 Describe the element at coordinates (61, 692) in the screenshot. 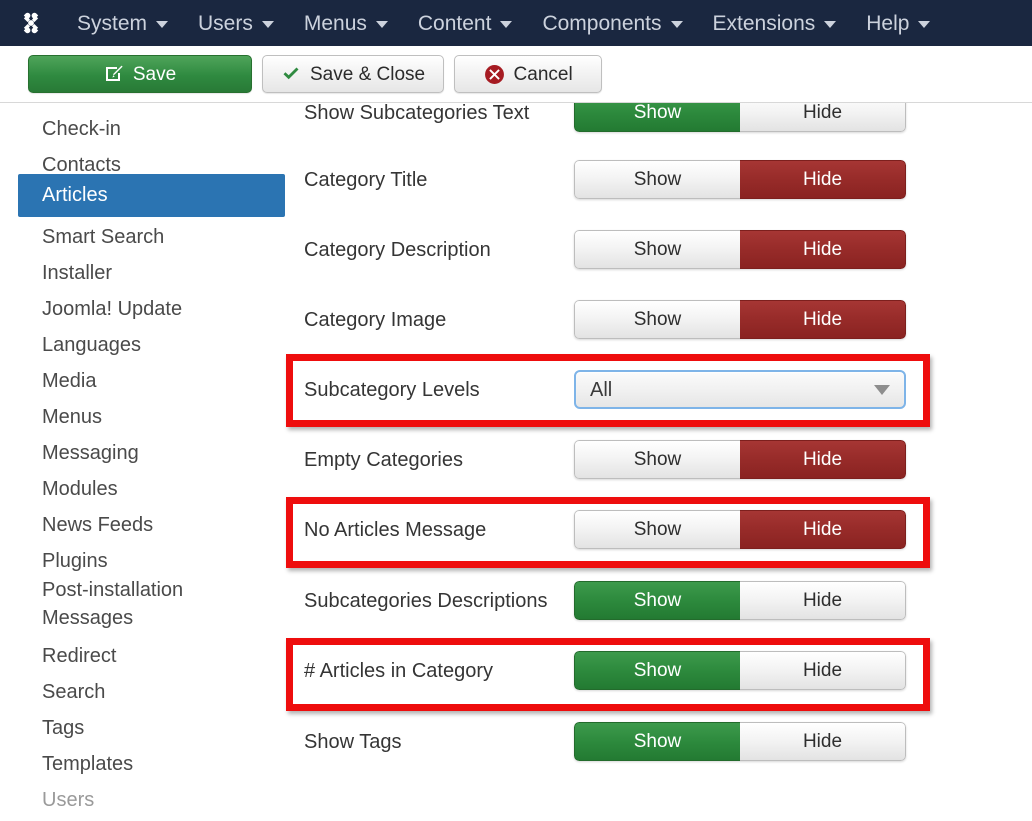

I see `sidebar-item-search: Search` at that location.